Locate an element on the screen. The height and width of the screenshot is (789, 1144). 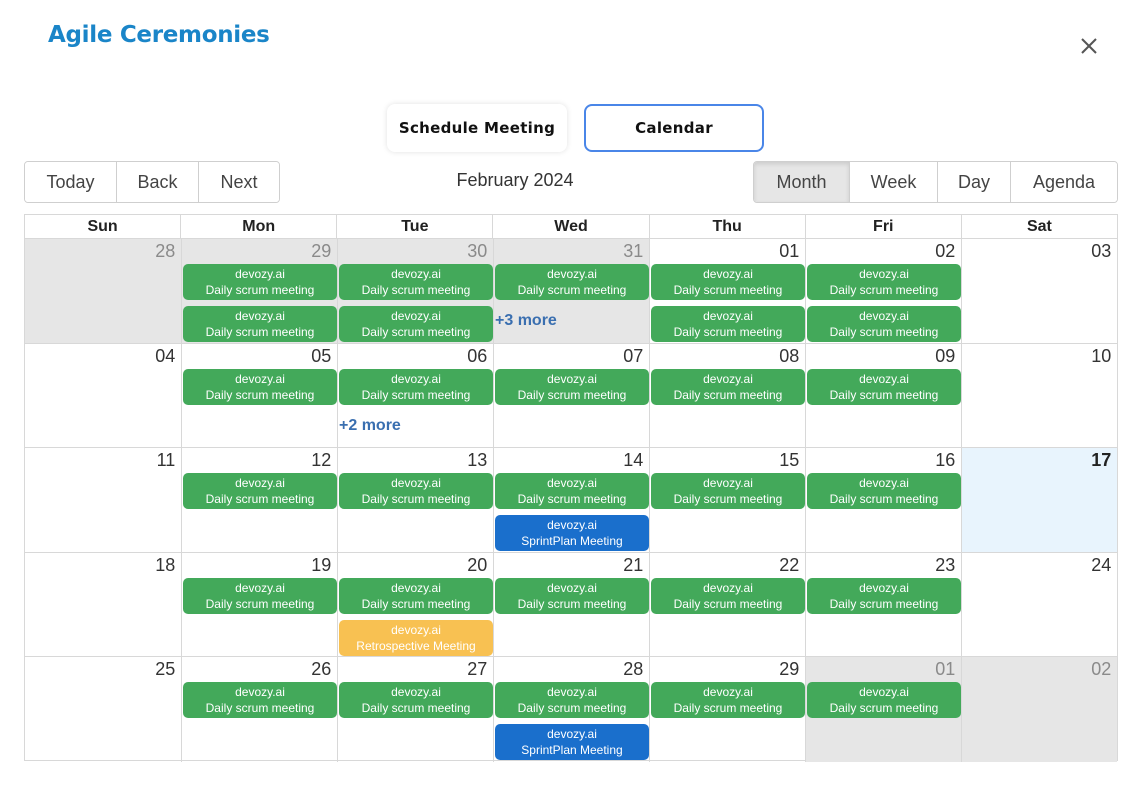
day-cell: 26 devozy.ai Daily scrum meeting is located at coordinates (259, 709).